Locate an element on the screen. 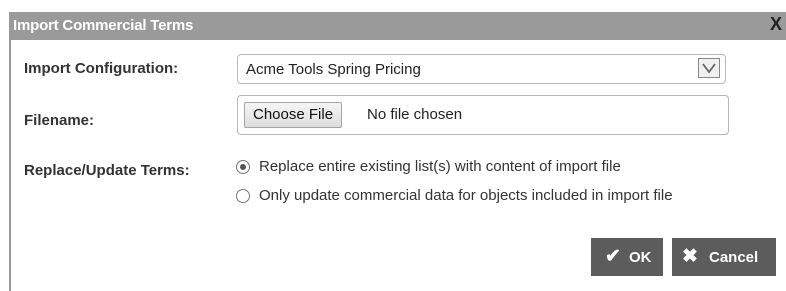  ok-button-label: OK is located at coordinates (640, 257).